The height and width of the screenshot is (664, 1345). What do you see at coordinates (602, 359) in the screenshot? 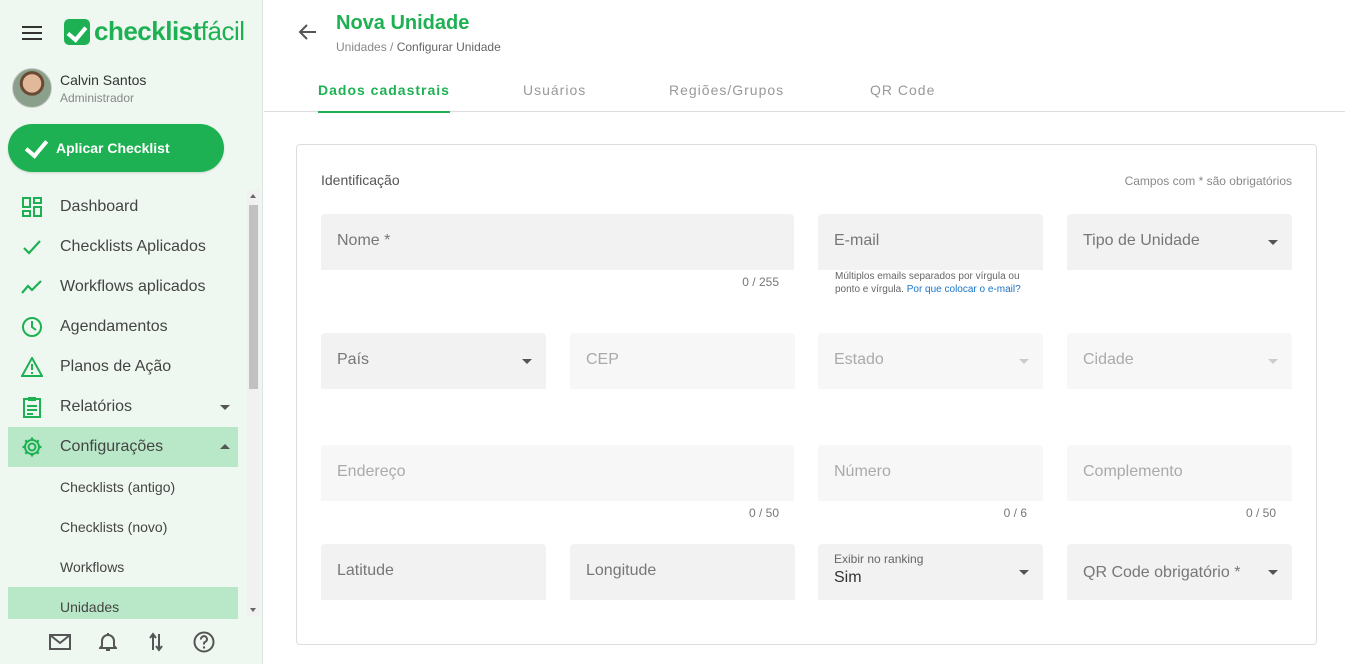
I see `cep-label: CEP` at bounding box center [602, 359].